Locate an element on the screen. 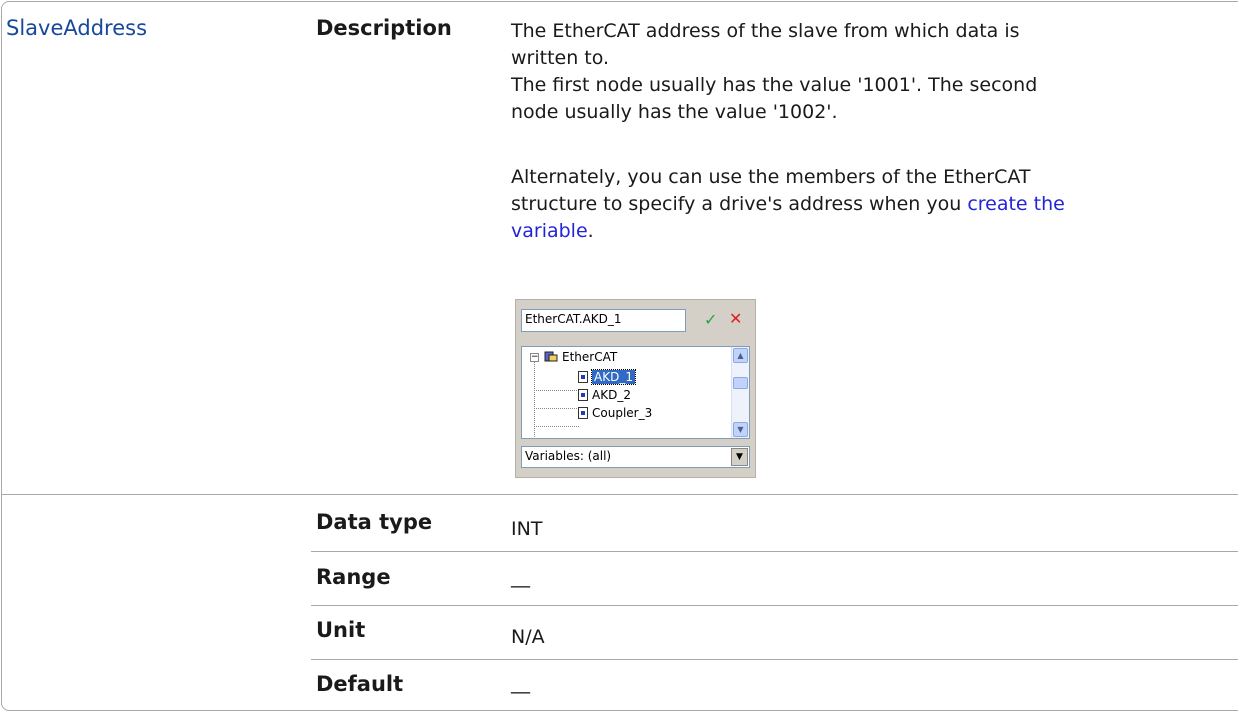  description-line-4: node usually has the value '1002'. is located at coordinates (674, 112).